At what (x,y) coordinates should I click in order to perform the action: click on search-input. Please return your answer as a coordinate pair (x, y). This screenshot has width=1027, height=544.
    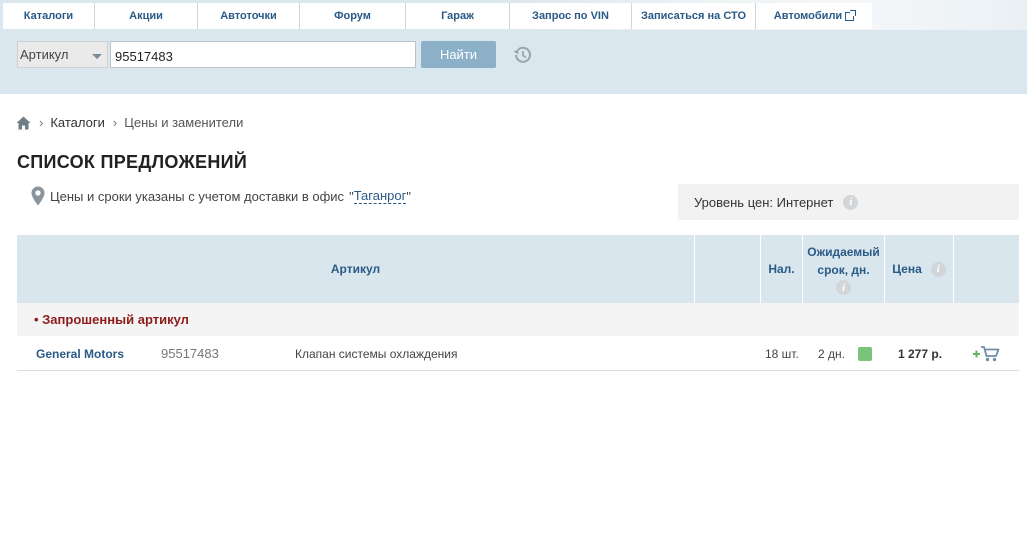
    Looking at the image, I should click on (263, 54).